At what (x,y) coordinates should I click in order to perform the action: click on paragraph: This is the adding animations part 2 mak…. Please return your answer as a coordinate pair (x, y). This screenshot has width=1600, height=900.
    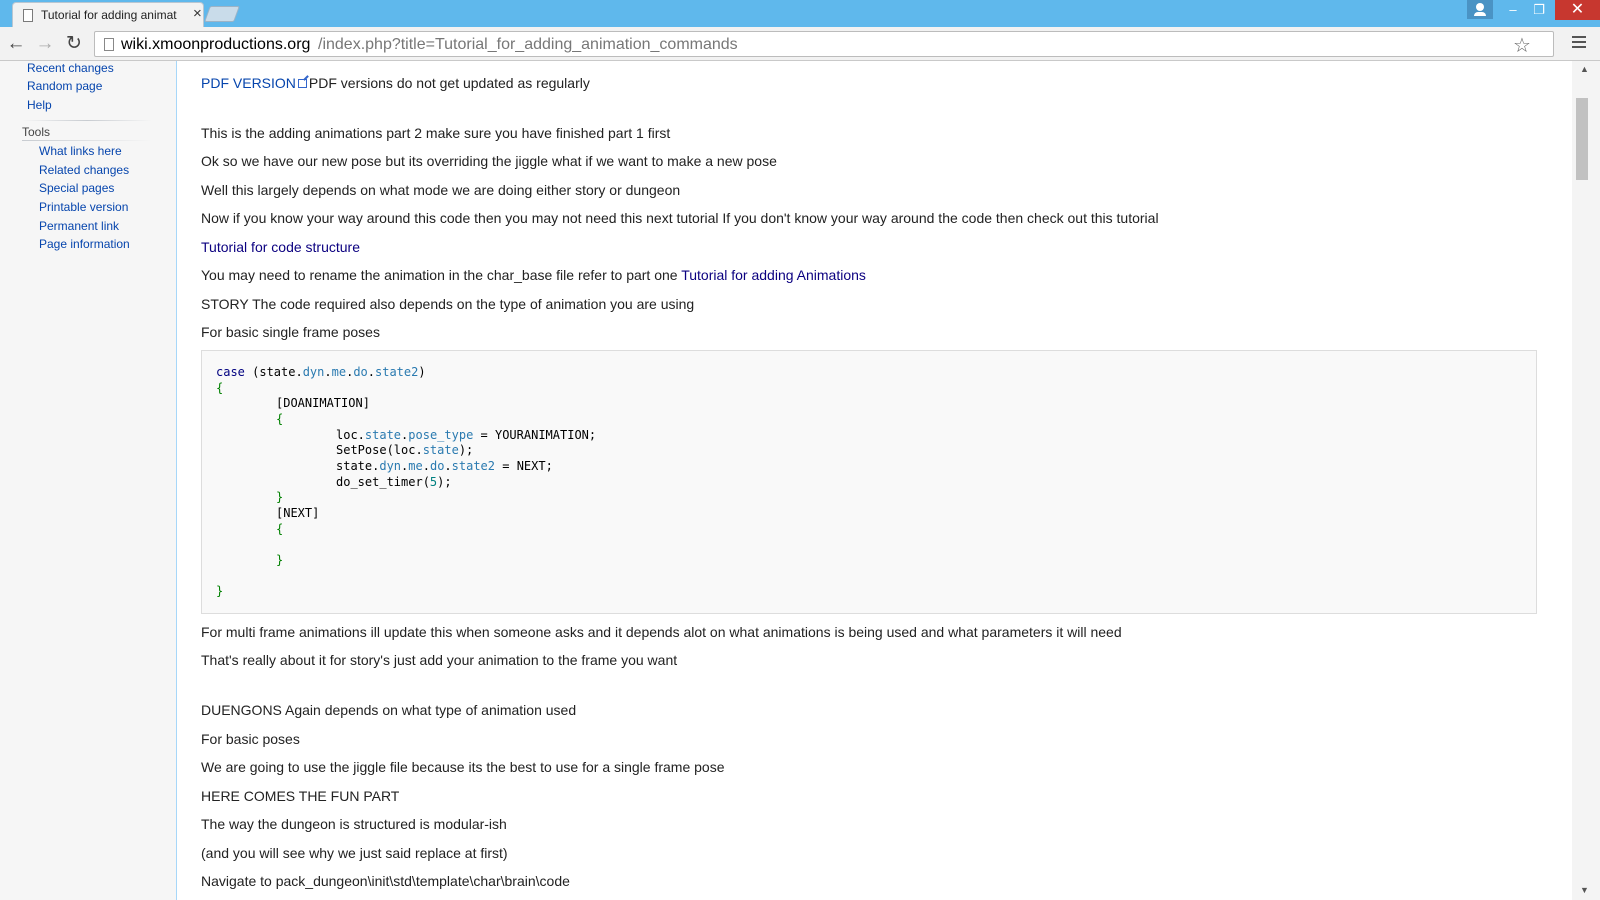
    Looking at the image, I should click on (436, 133).